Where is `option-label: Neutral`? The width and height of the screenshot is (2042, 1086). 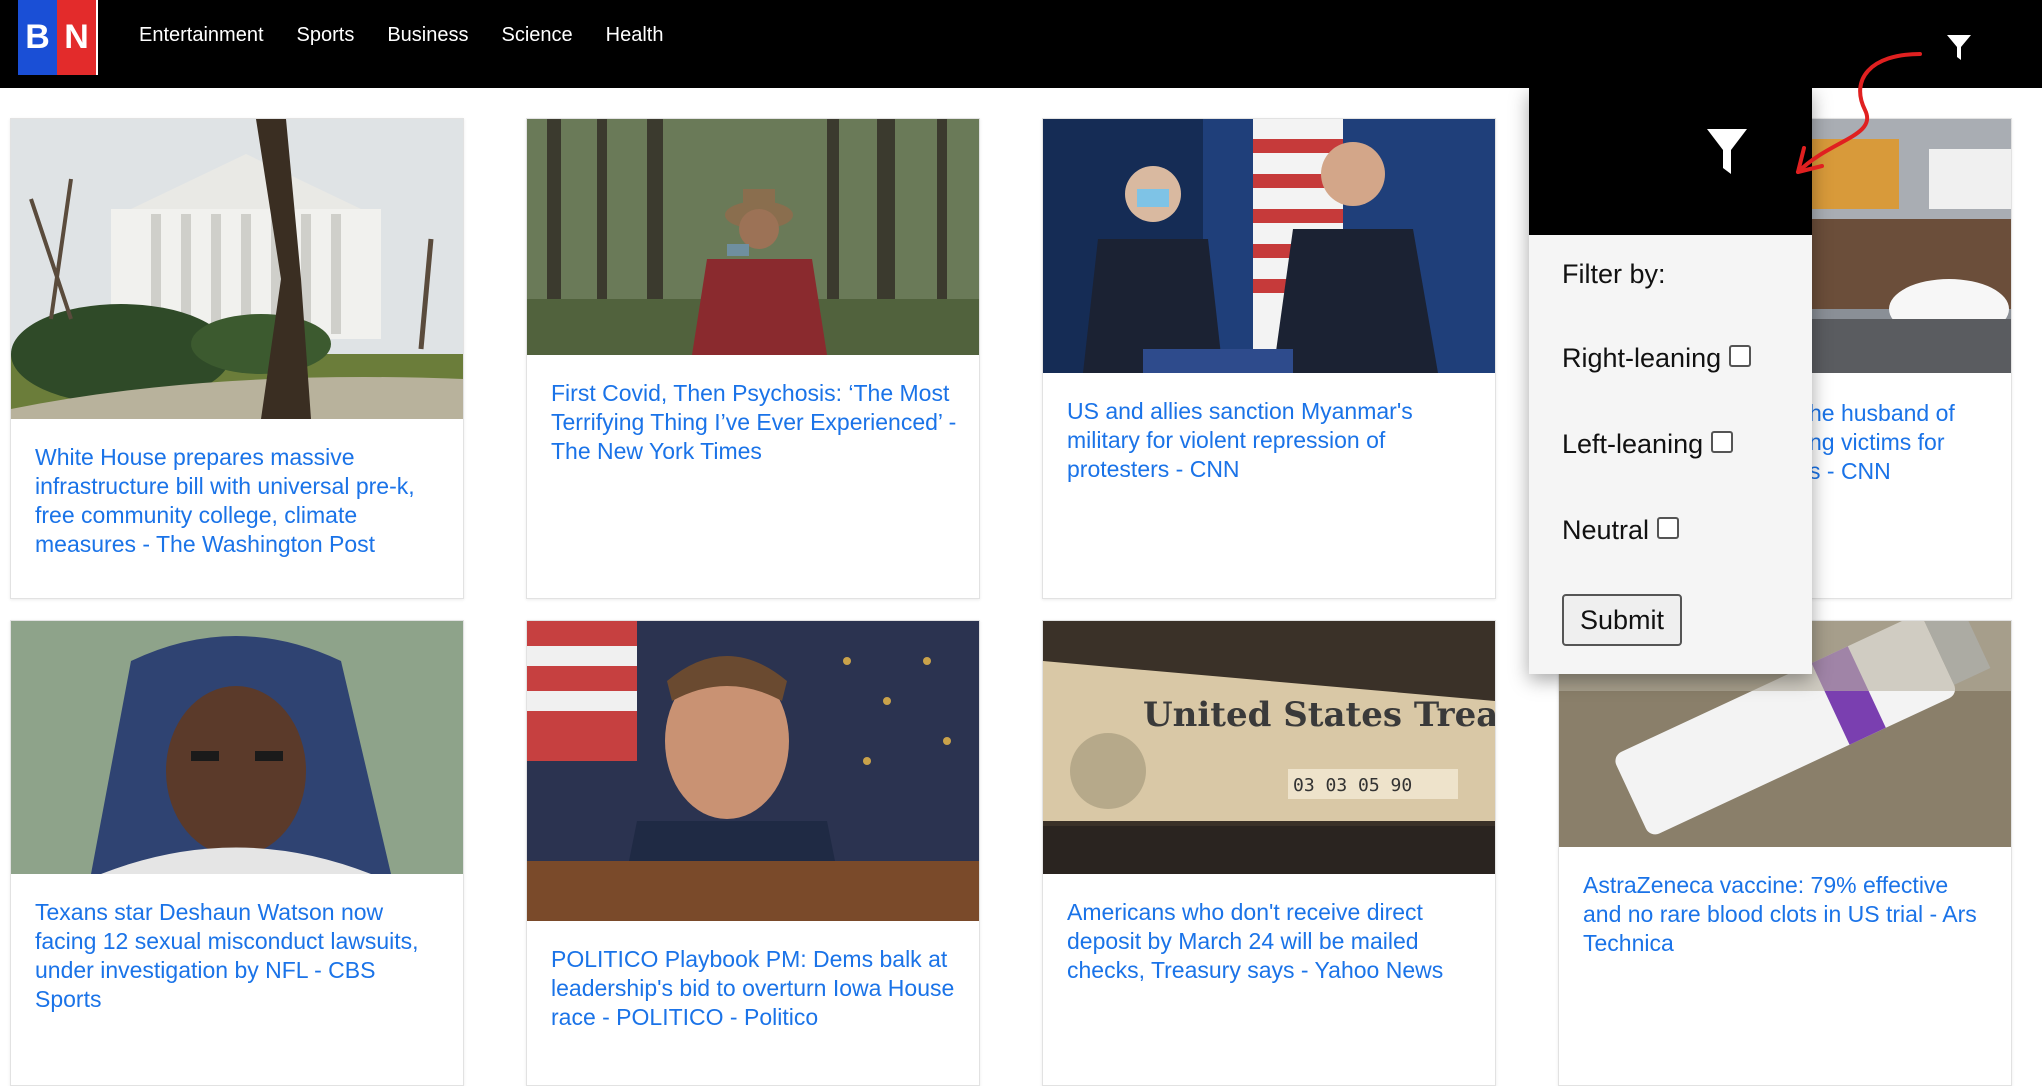
option-label: Neutral is located at coordinates (1606, 530).